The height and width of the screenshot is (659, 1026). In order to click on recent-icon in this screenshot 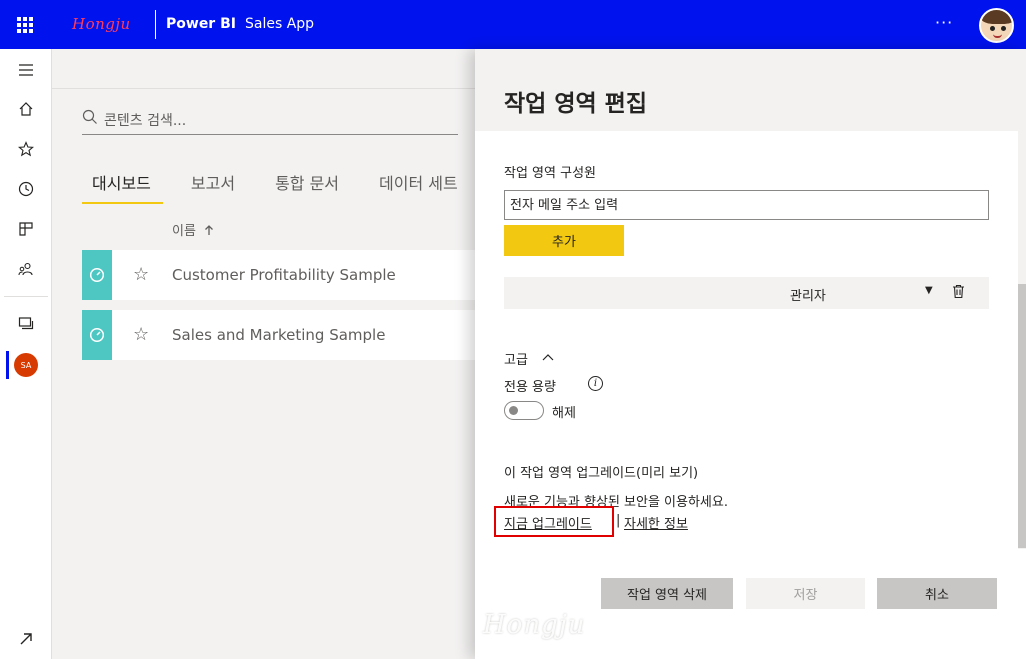, I will do `click(26, 189)`.